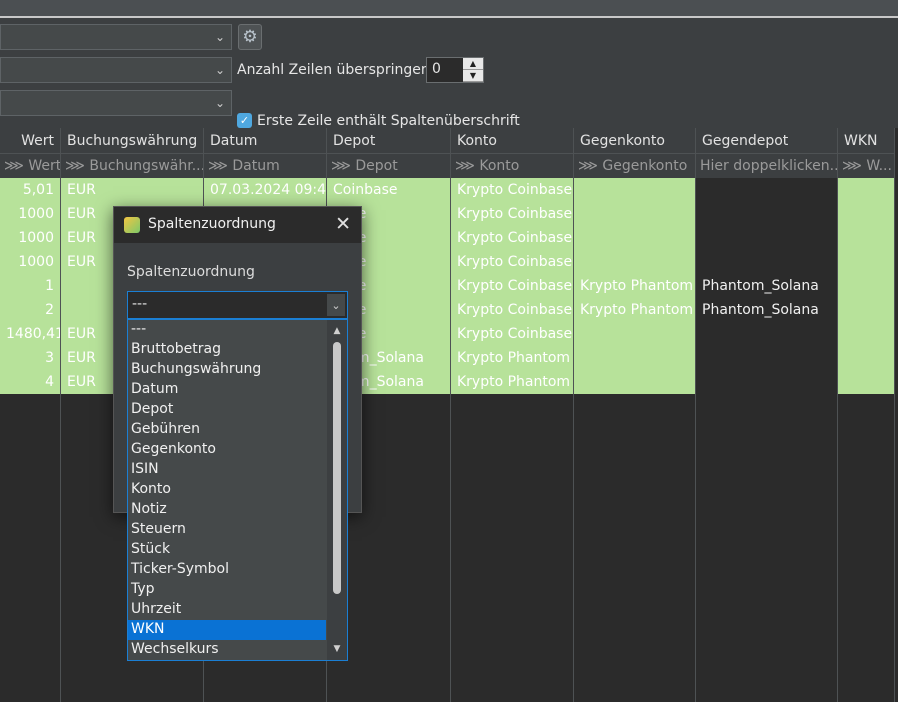 The image size is (898, 702). I want to click on gear-icon: ⚙, so click(250, 37).